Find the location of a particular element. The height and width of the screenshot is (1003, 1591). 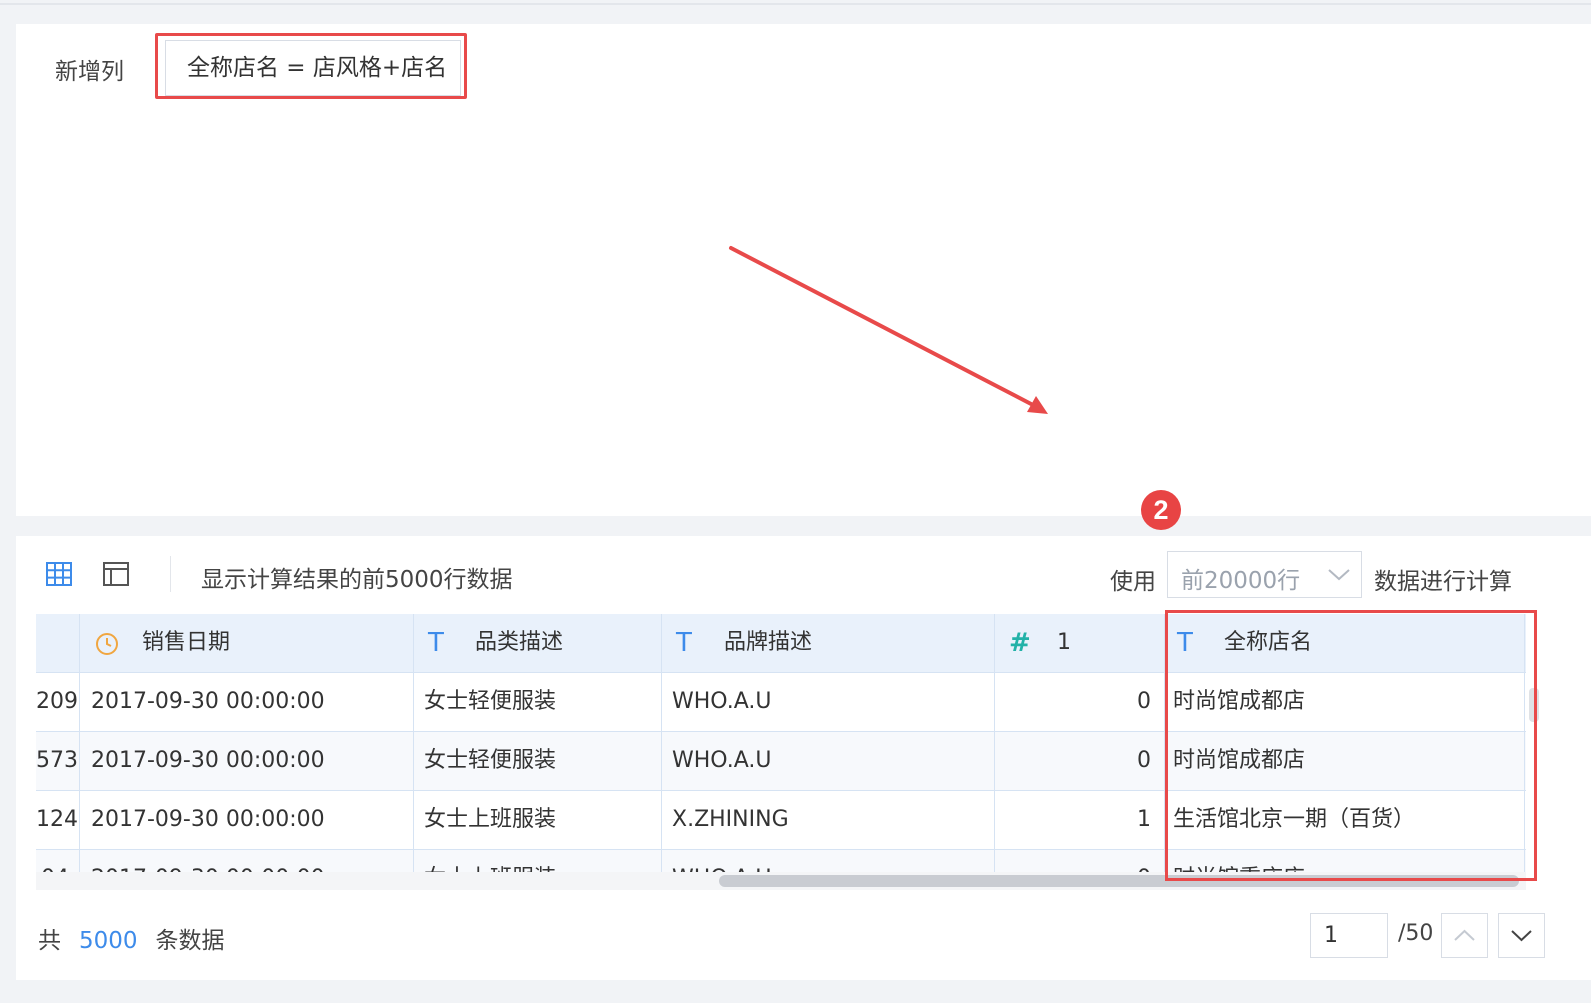

header-cell-id is located at coordinates (58, 643).